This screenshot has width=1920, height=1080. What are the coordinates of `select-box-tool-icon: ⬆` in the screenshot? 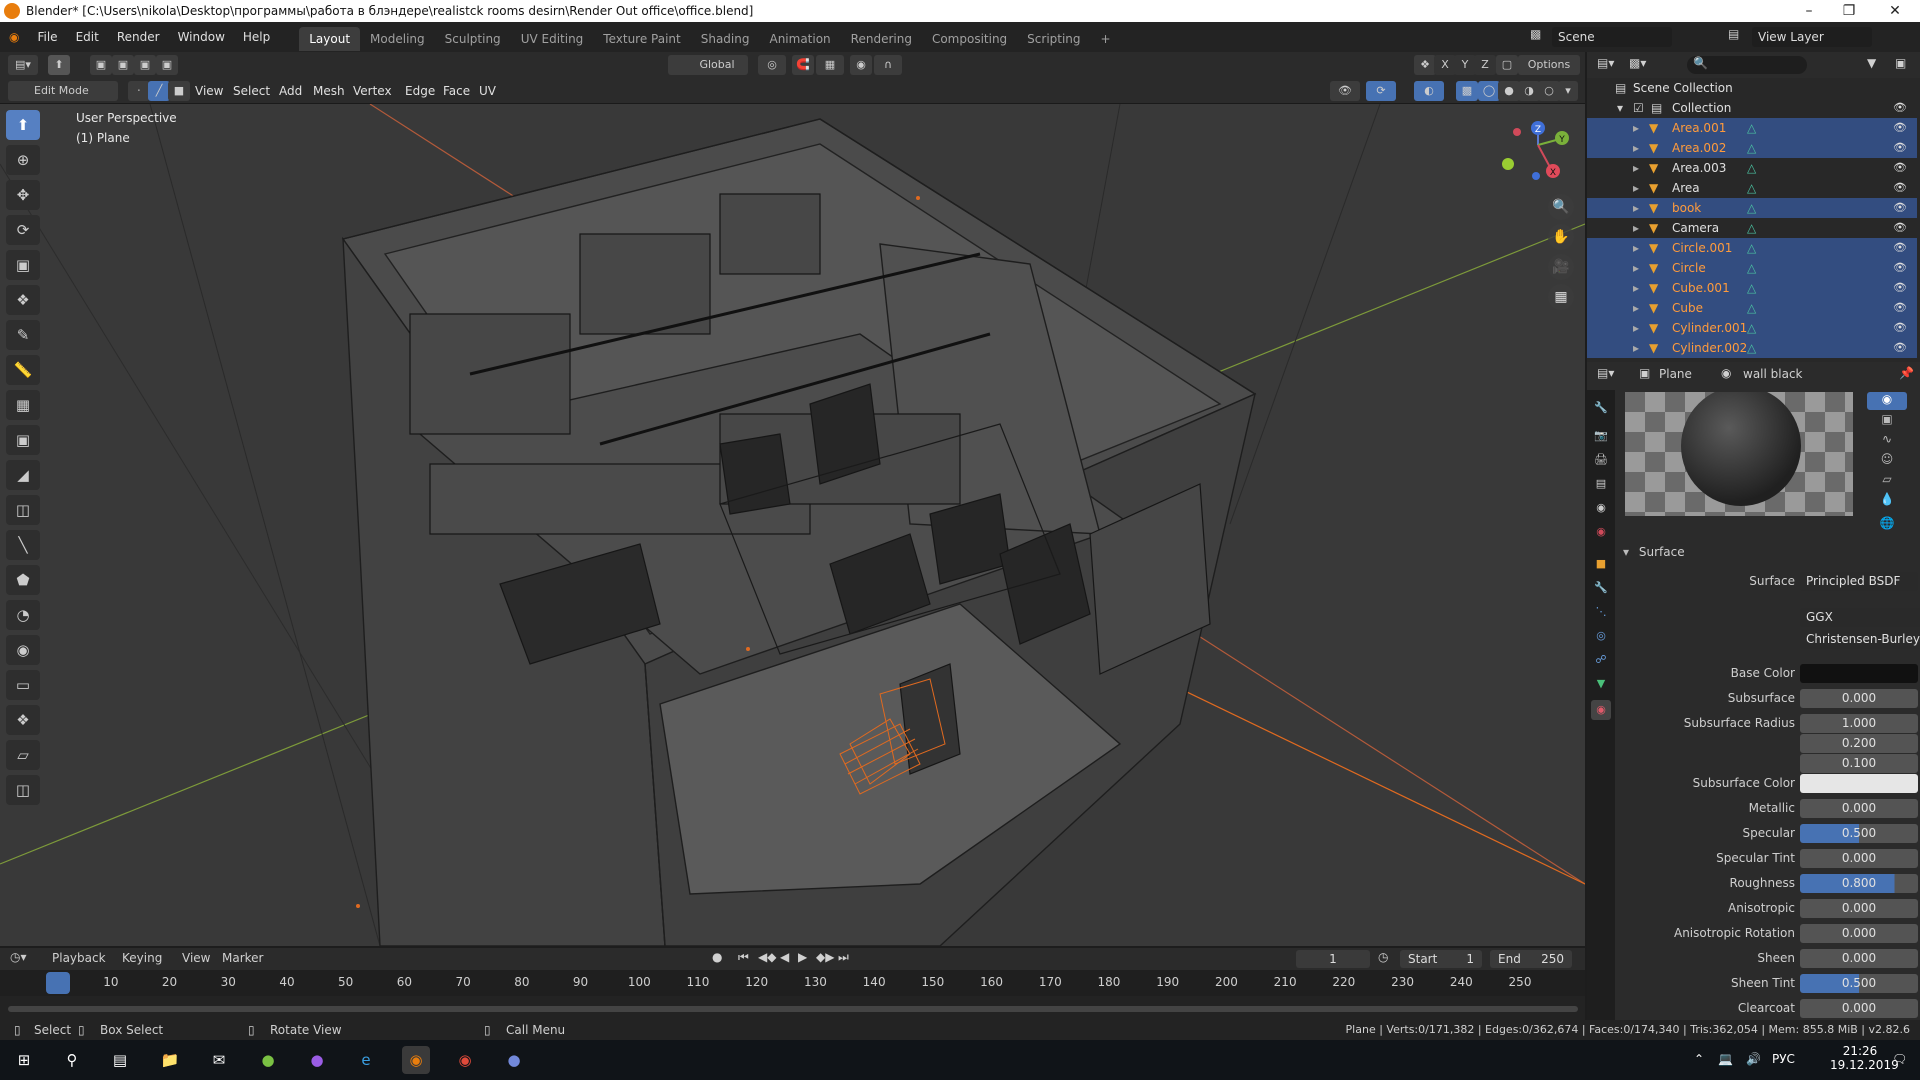 It's located at (23, 125).